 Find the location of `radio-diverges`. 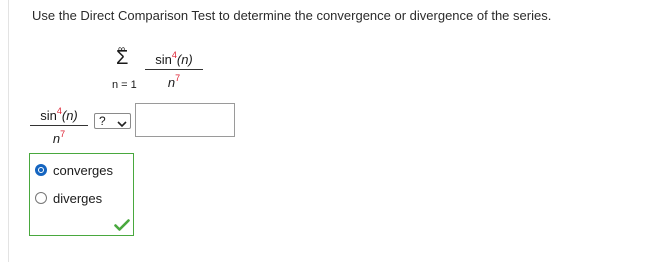

radio-diverges is located at coordinates (41, 198).